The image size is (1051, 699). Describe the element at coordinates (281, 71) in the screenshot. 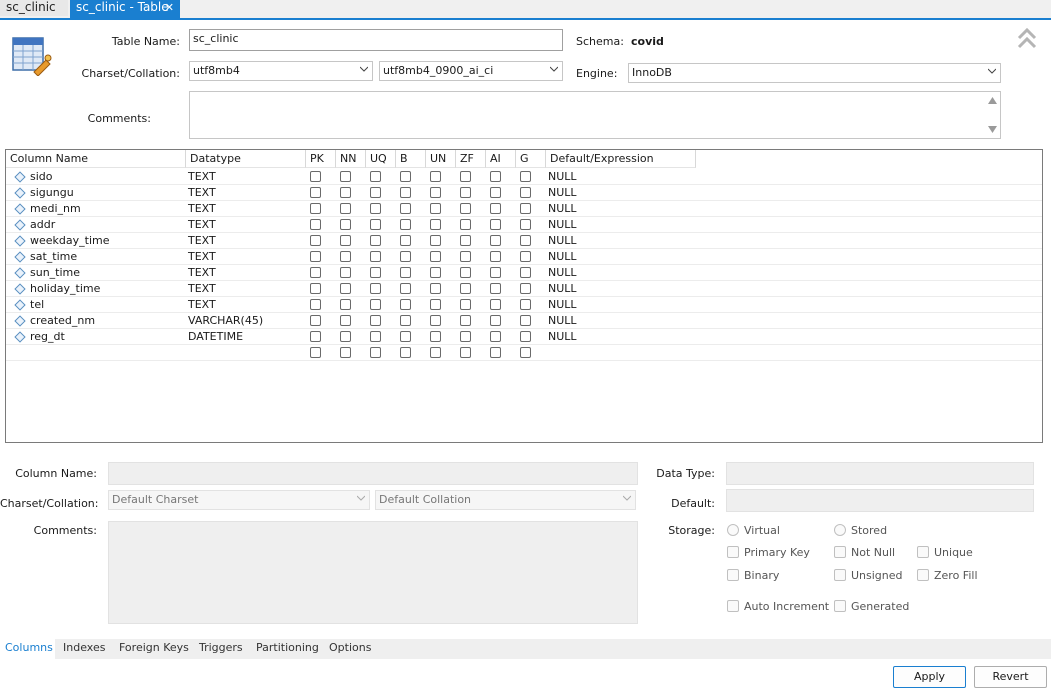

I see `charset-select: utf8mb4` at that location.